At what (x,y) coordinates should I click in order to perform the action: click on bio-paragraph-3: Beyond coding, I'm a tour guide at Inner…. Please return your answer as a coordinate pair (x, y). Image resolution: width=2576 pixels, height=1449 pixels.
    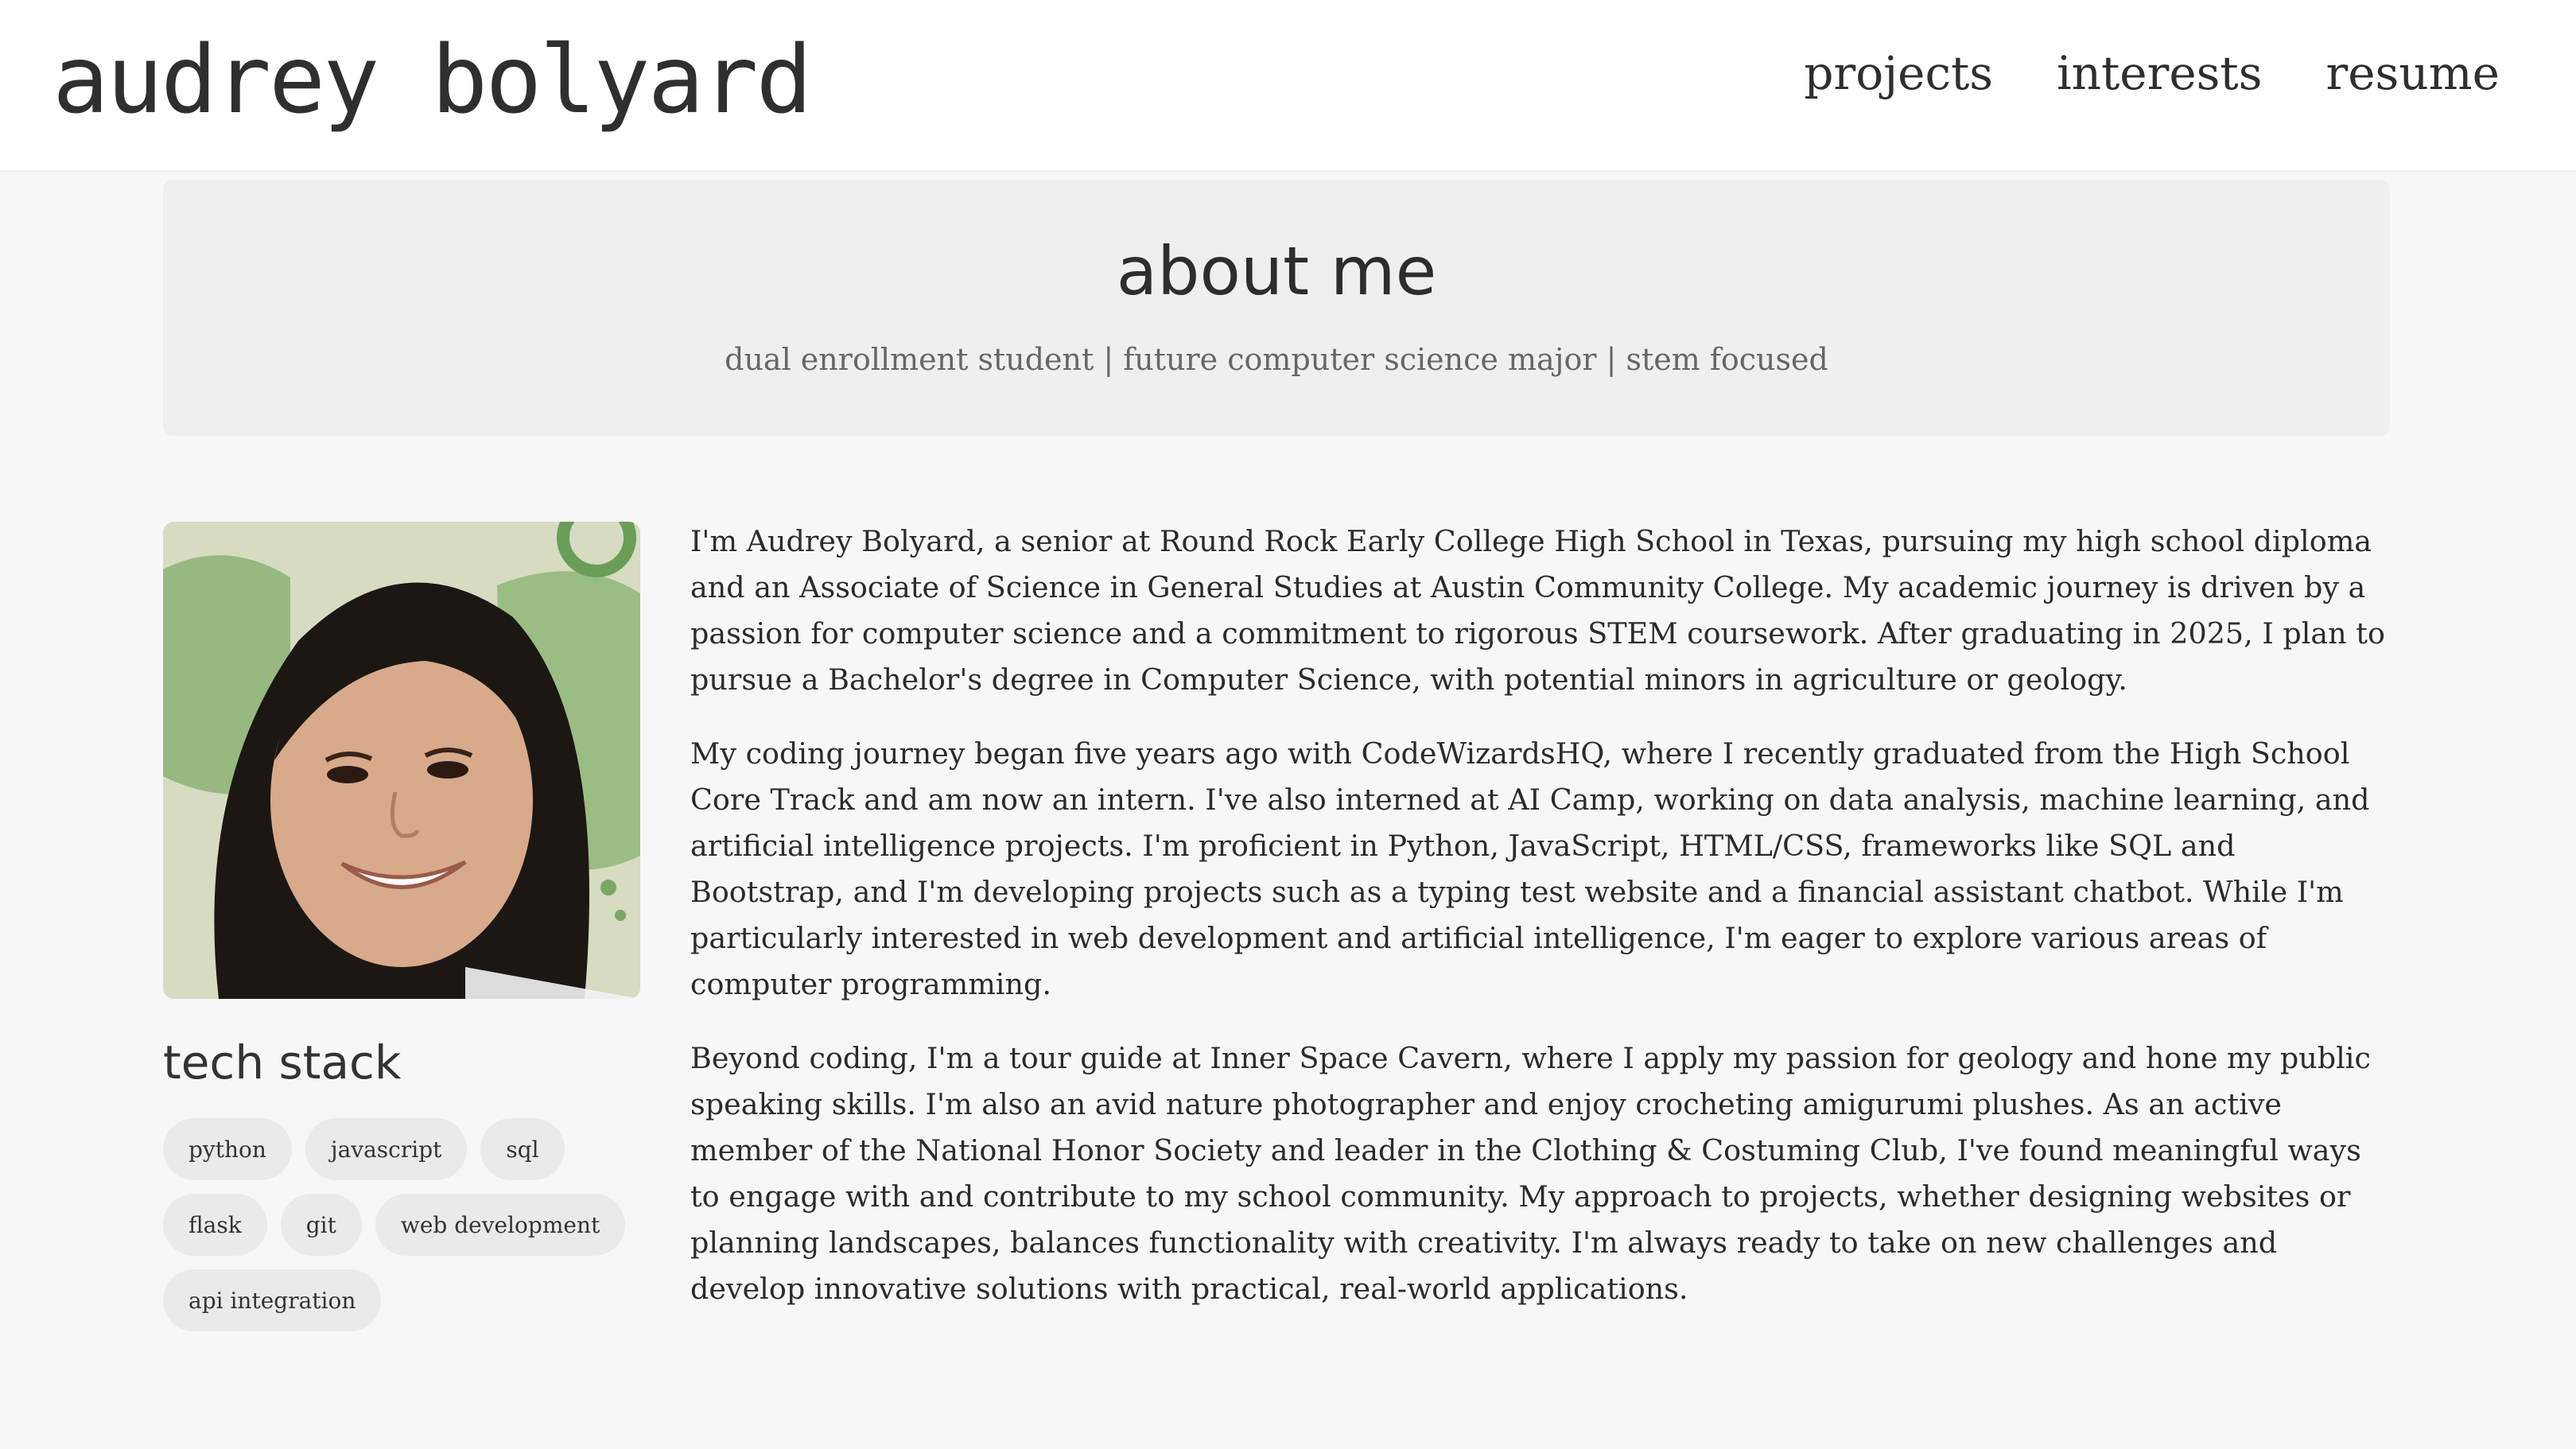
    Looking at the image, I should click on (1530, 1173).